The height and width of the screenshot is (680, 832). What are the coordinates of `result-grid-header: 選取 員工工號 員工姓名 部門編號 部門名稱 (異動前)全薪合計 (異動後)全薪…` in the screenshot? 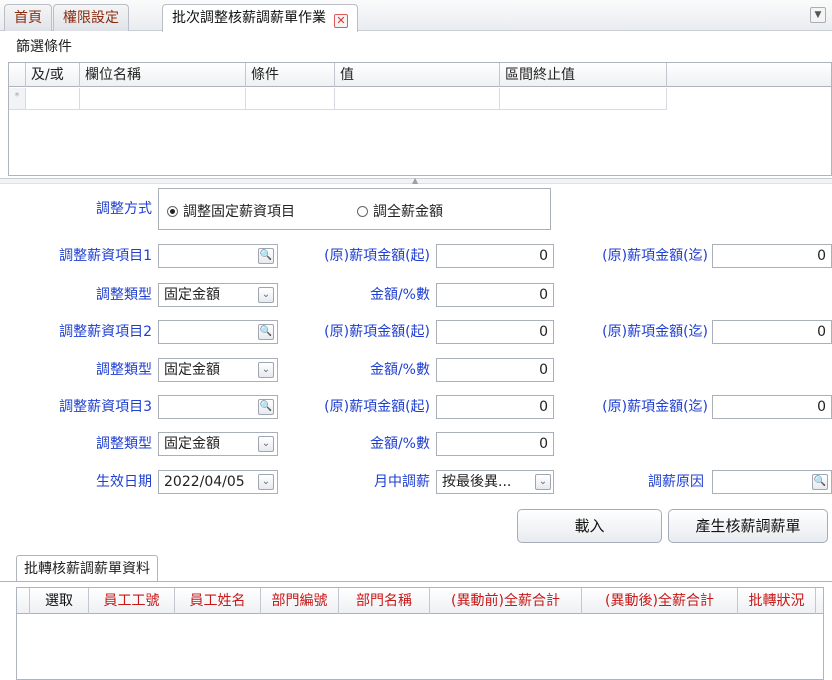 It's located at (420, 601).